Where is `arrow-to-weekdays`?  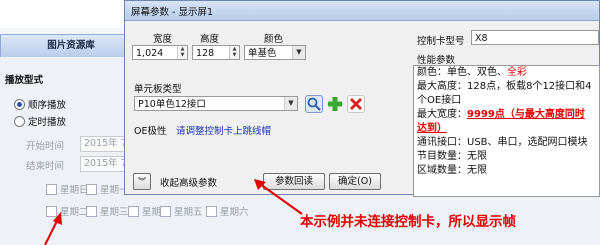
arrow-to-weekdays is located at coordinates (51, 231).